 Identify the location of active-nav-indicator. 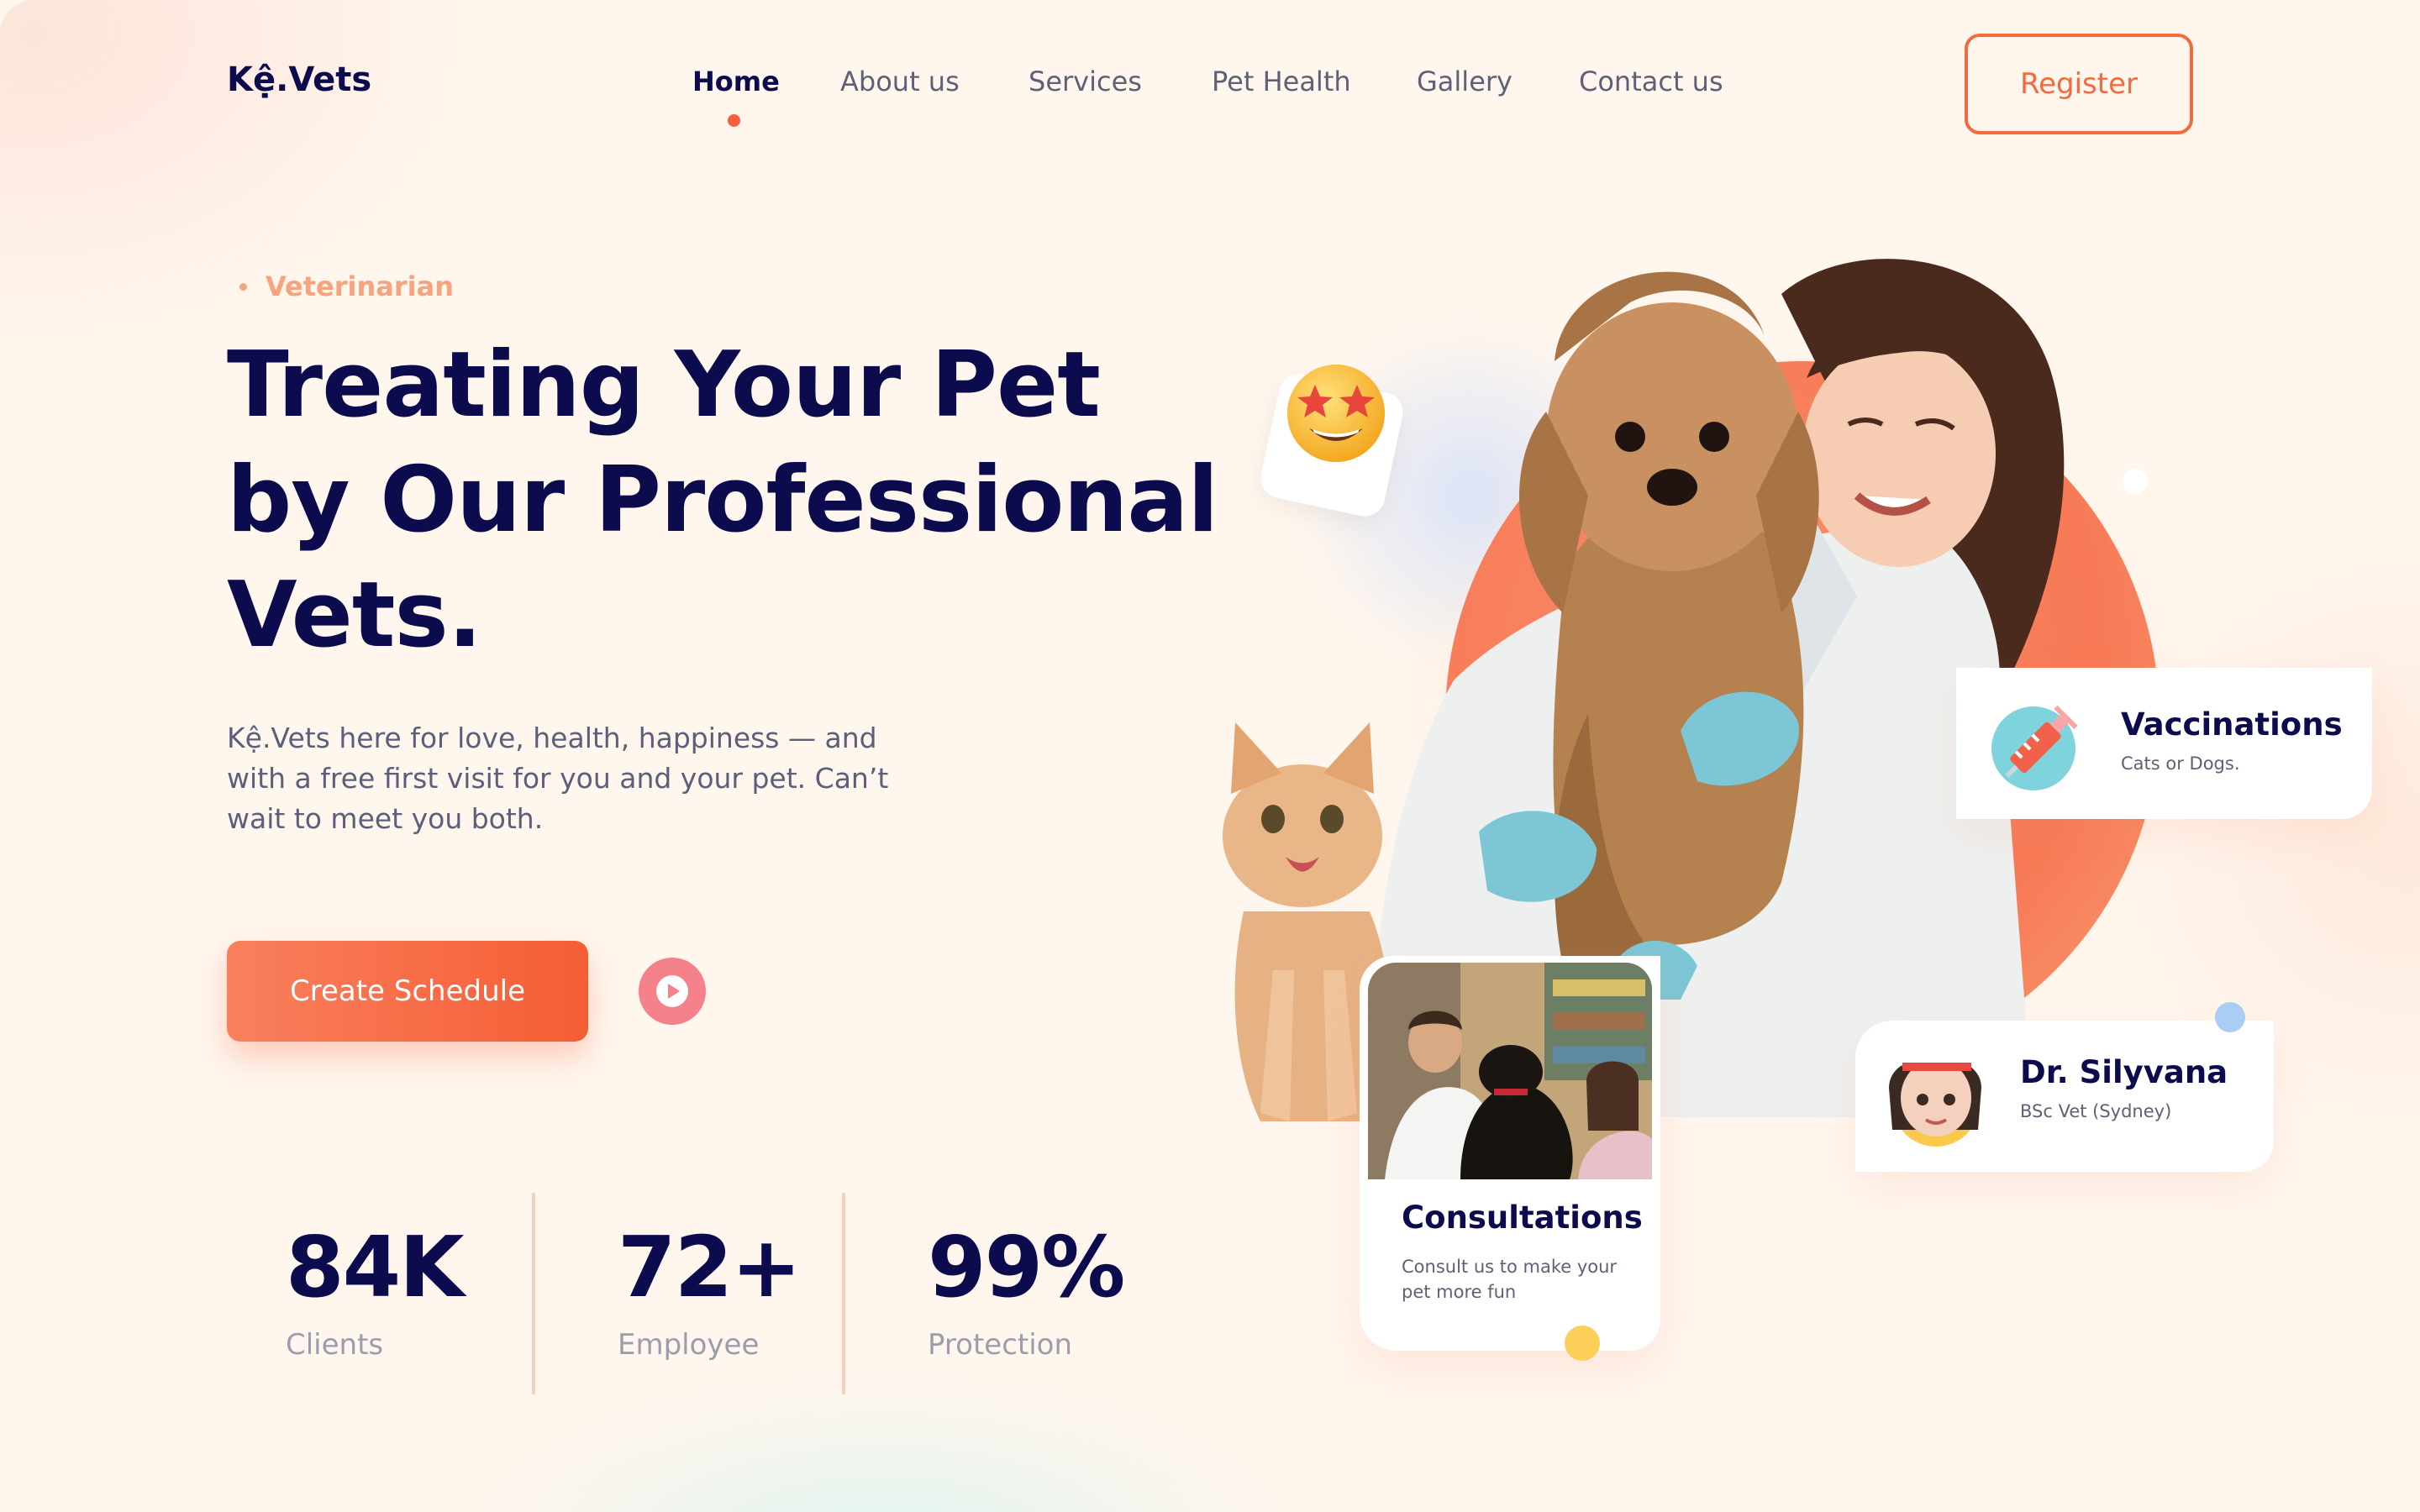
(734, 120).